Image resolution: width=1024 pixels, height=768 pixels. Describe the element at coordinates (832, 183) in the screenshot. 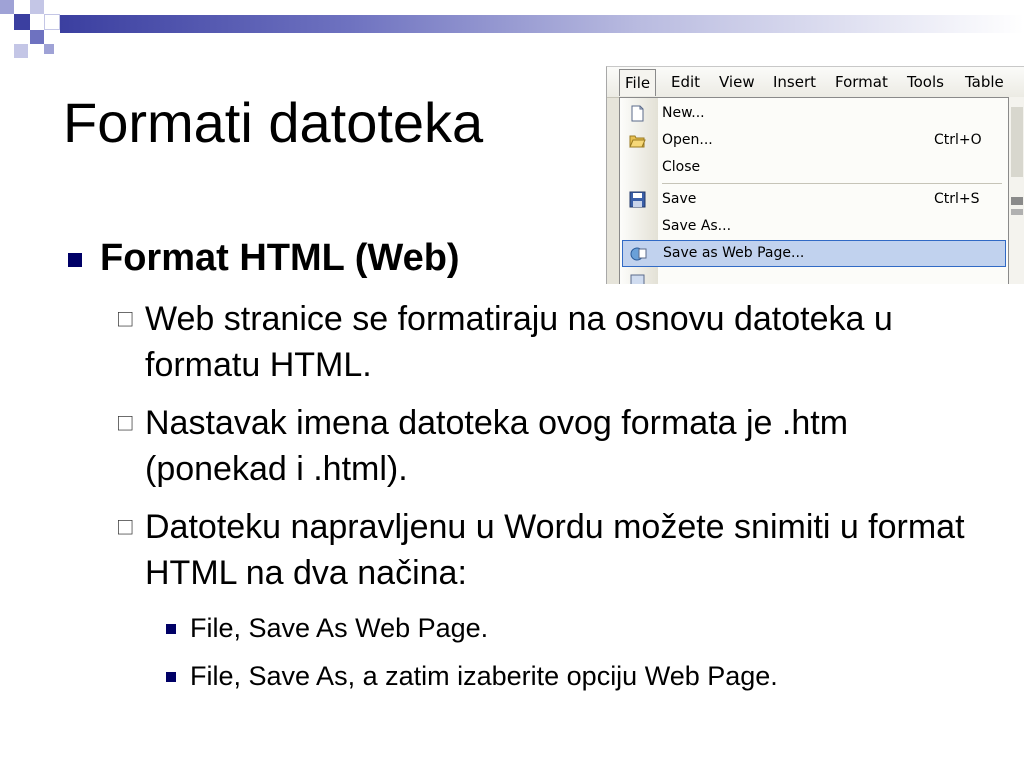

I see `menu-separator` at that location.